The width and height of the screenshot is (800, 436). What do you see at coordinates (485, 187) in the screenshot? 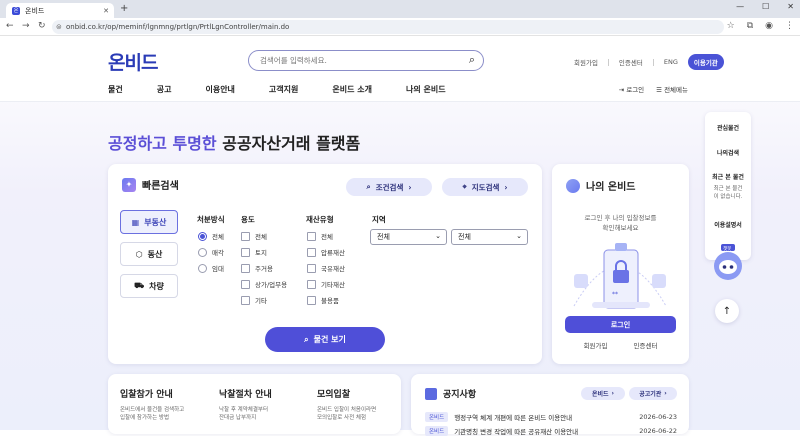
I see `map-search-button: ⌖ 지도검색 ›` at bounding box center [485, 187].